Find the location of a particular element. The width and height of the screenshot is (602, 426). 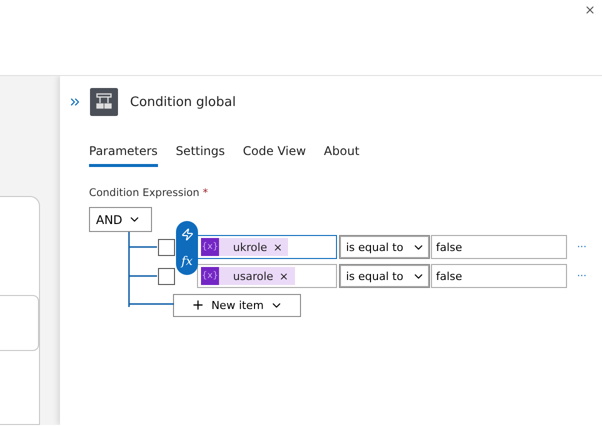

function-button: fx is located at coordinates (187, 261).